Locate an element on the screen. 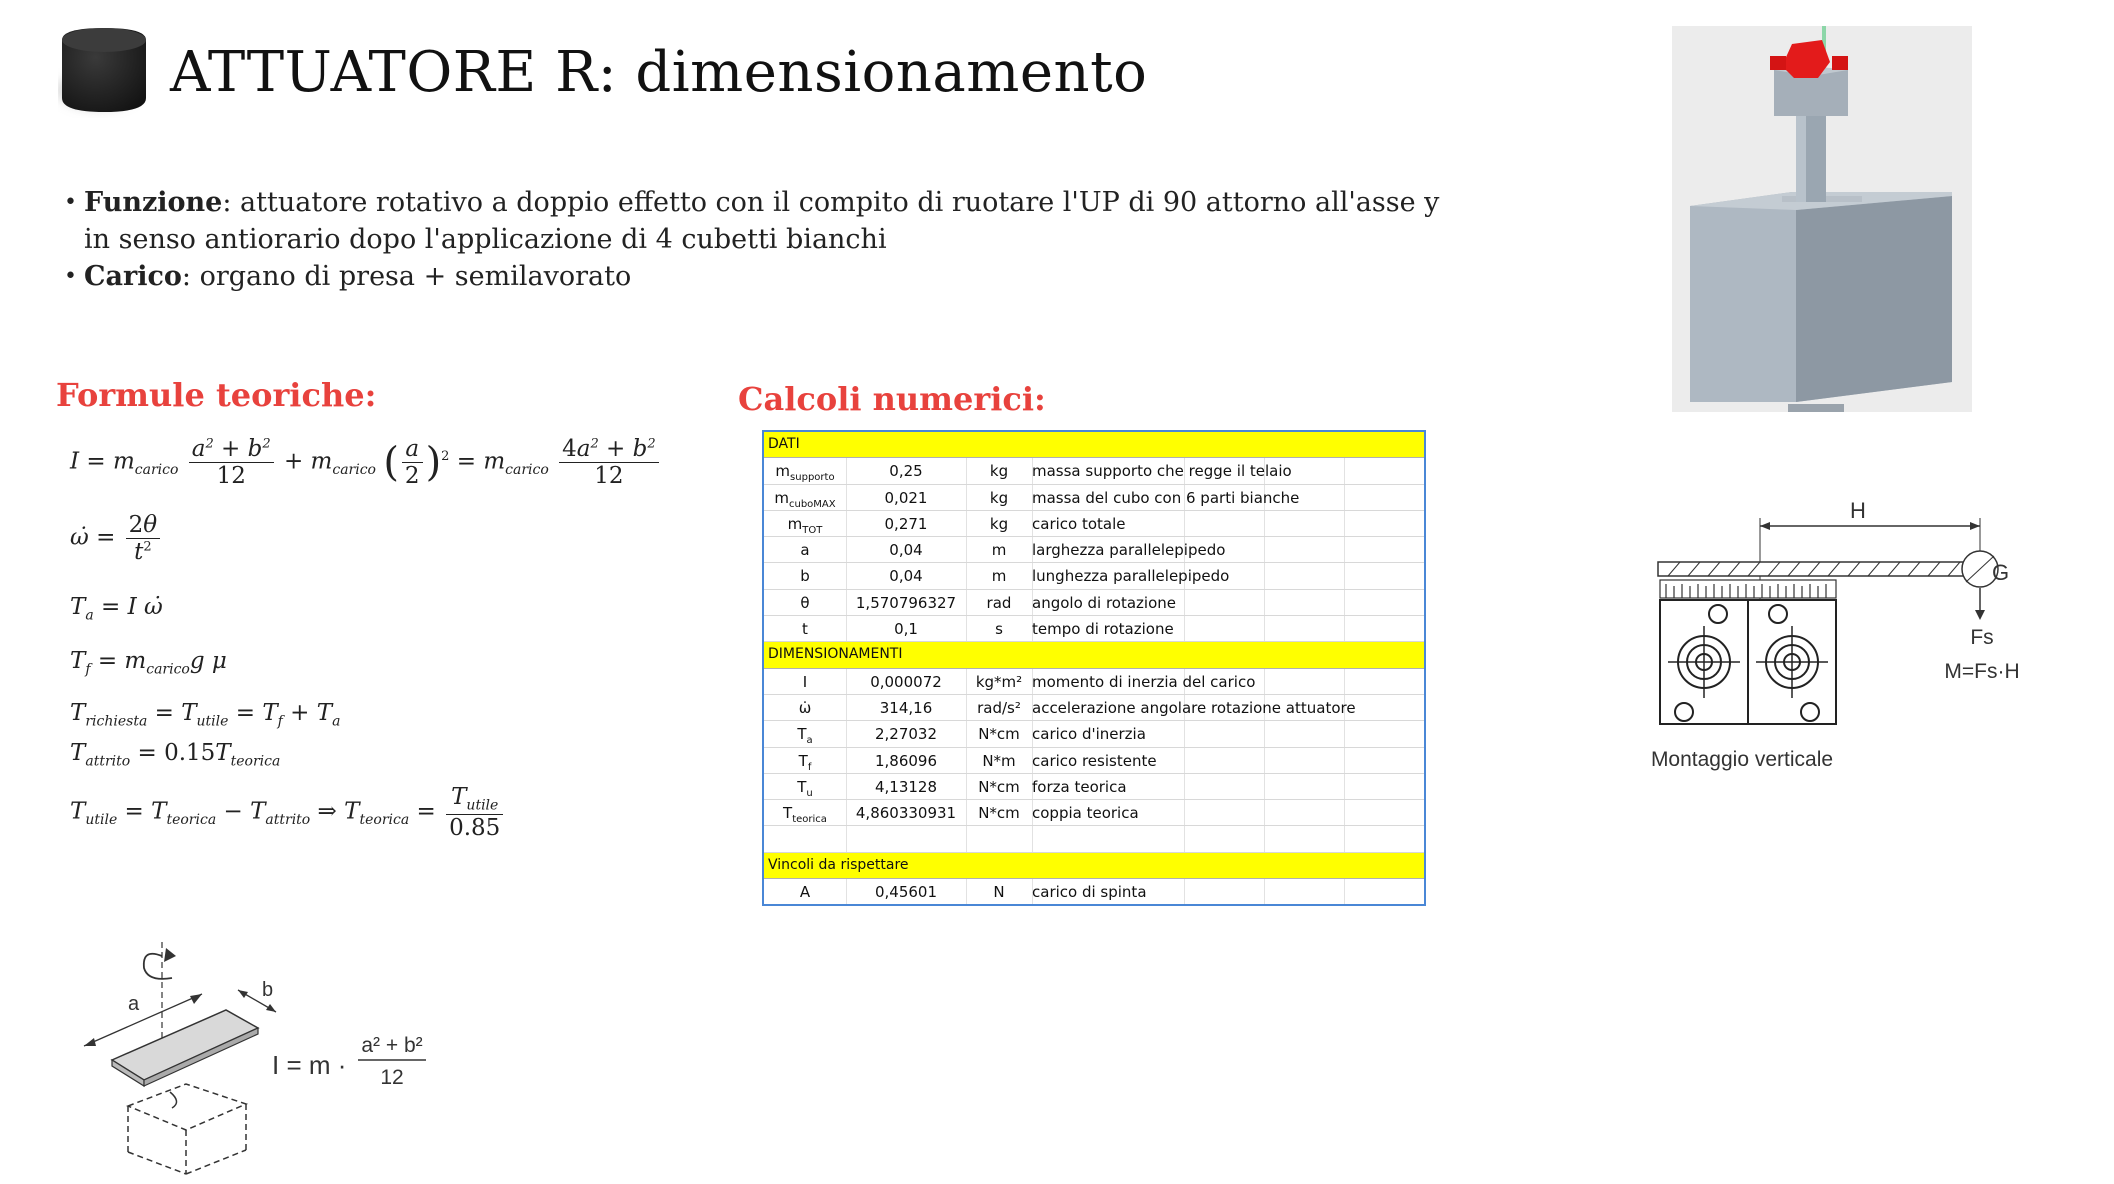 The height and width of the screenshot is (1184, 2114). cell-value: 0,1 is located at coordinates (906, 629).